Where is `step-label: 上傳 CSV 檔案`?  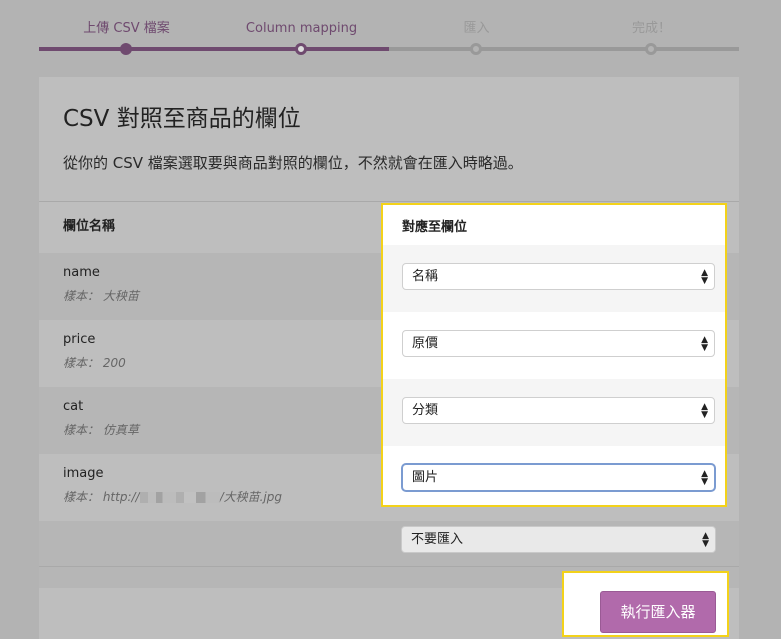
step-label: 上傳 CSV 檔案 is located at coordinates (126, 28).